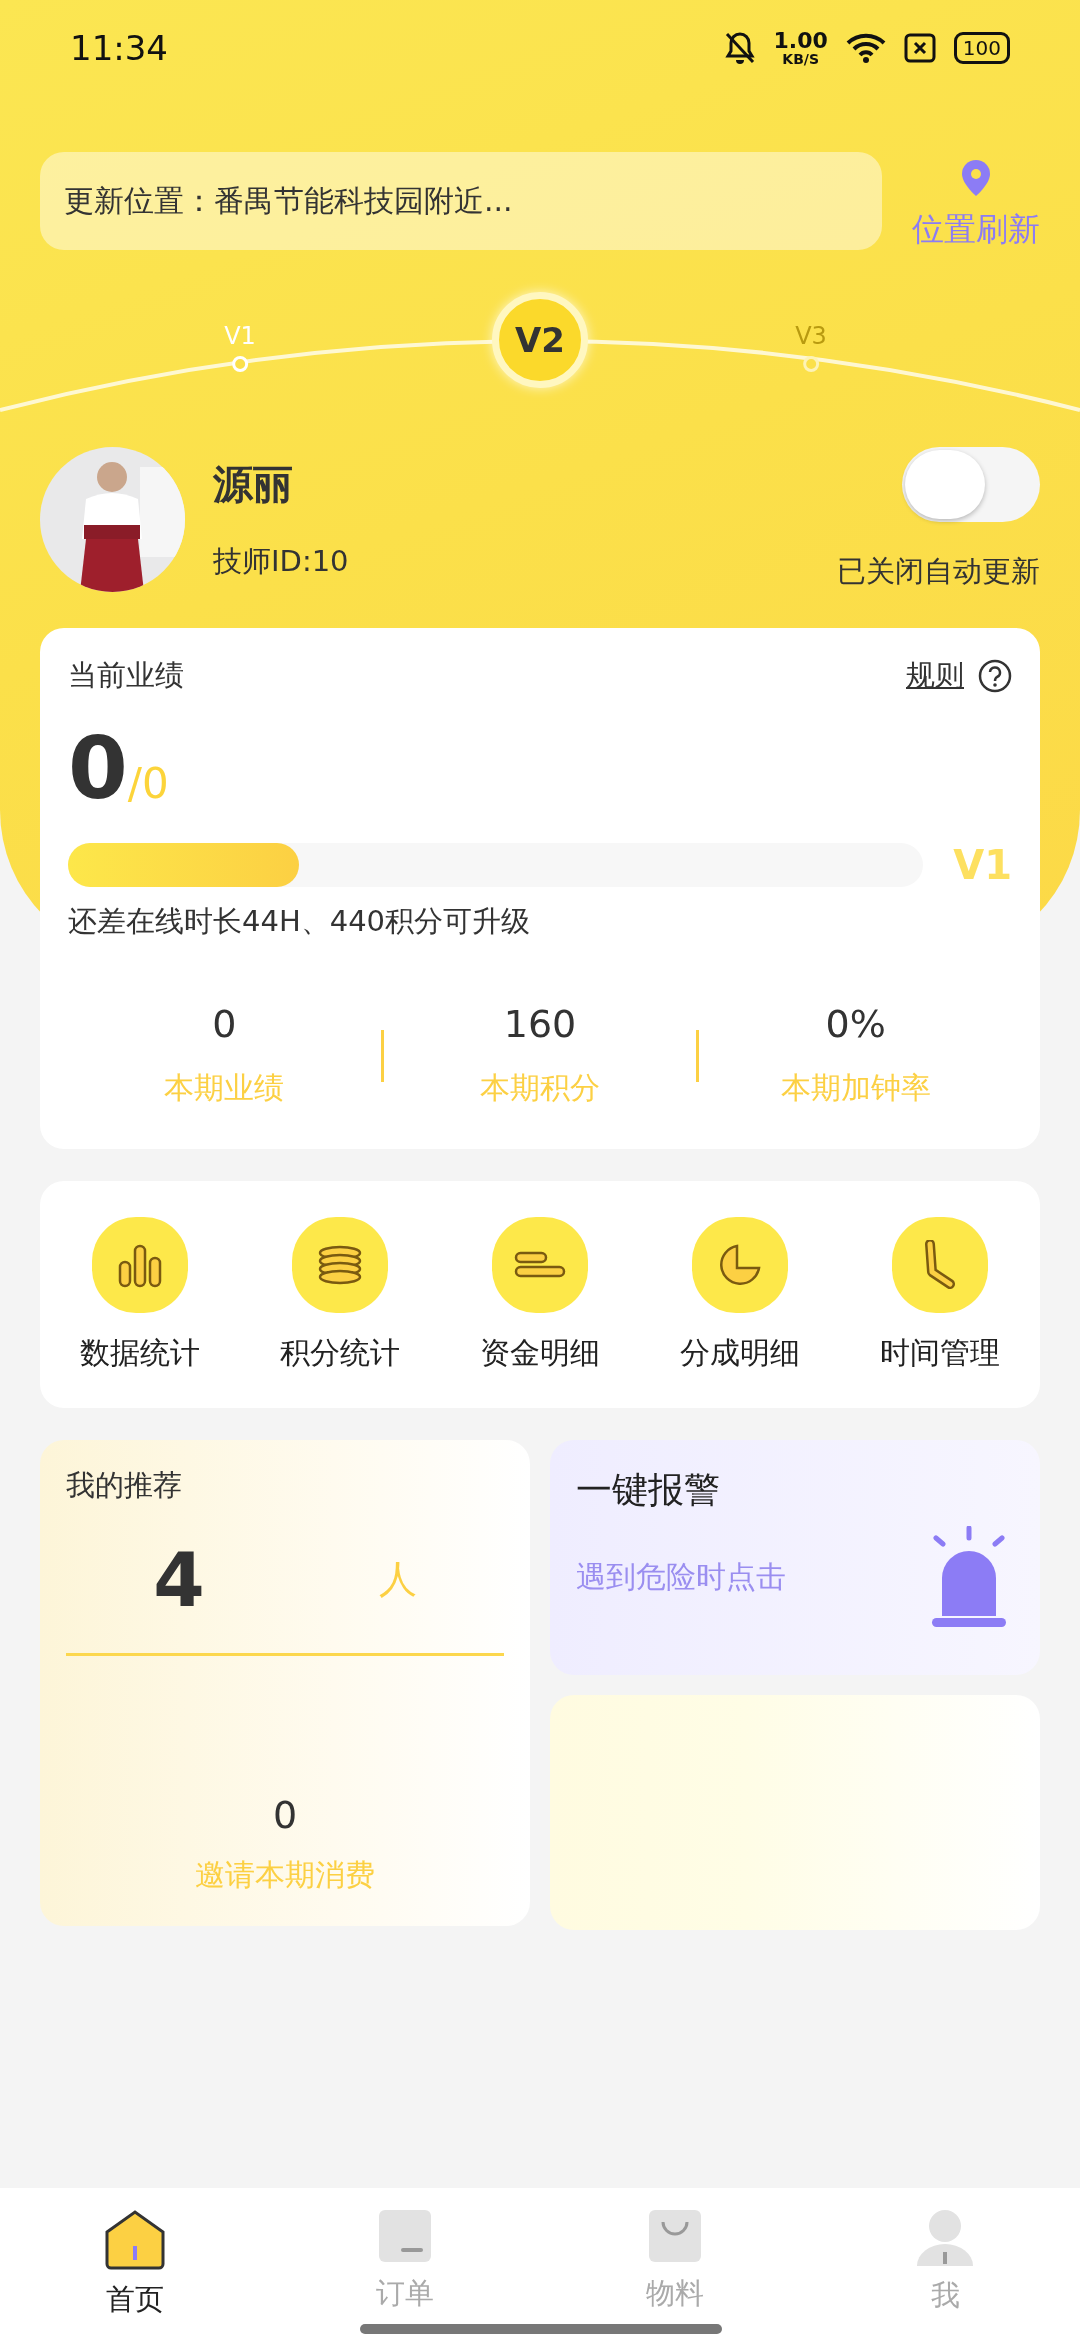 The height and width of the screenshot is (2340, 1080). I want to click on help-icon, so click(995, 676).